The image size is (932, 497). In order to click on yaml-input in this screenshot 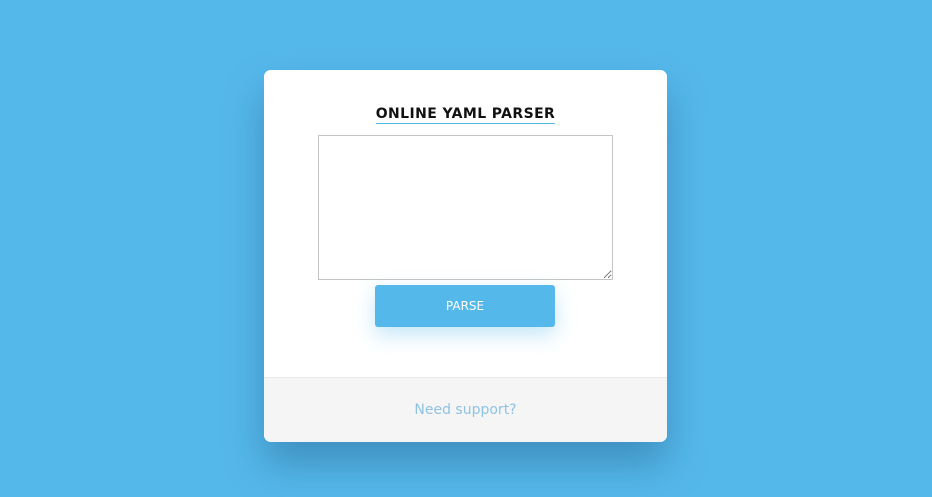, I will do `click(465, 207)`.